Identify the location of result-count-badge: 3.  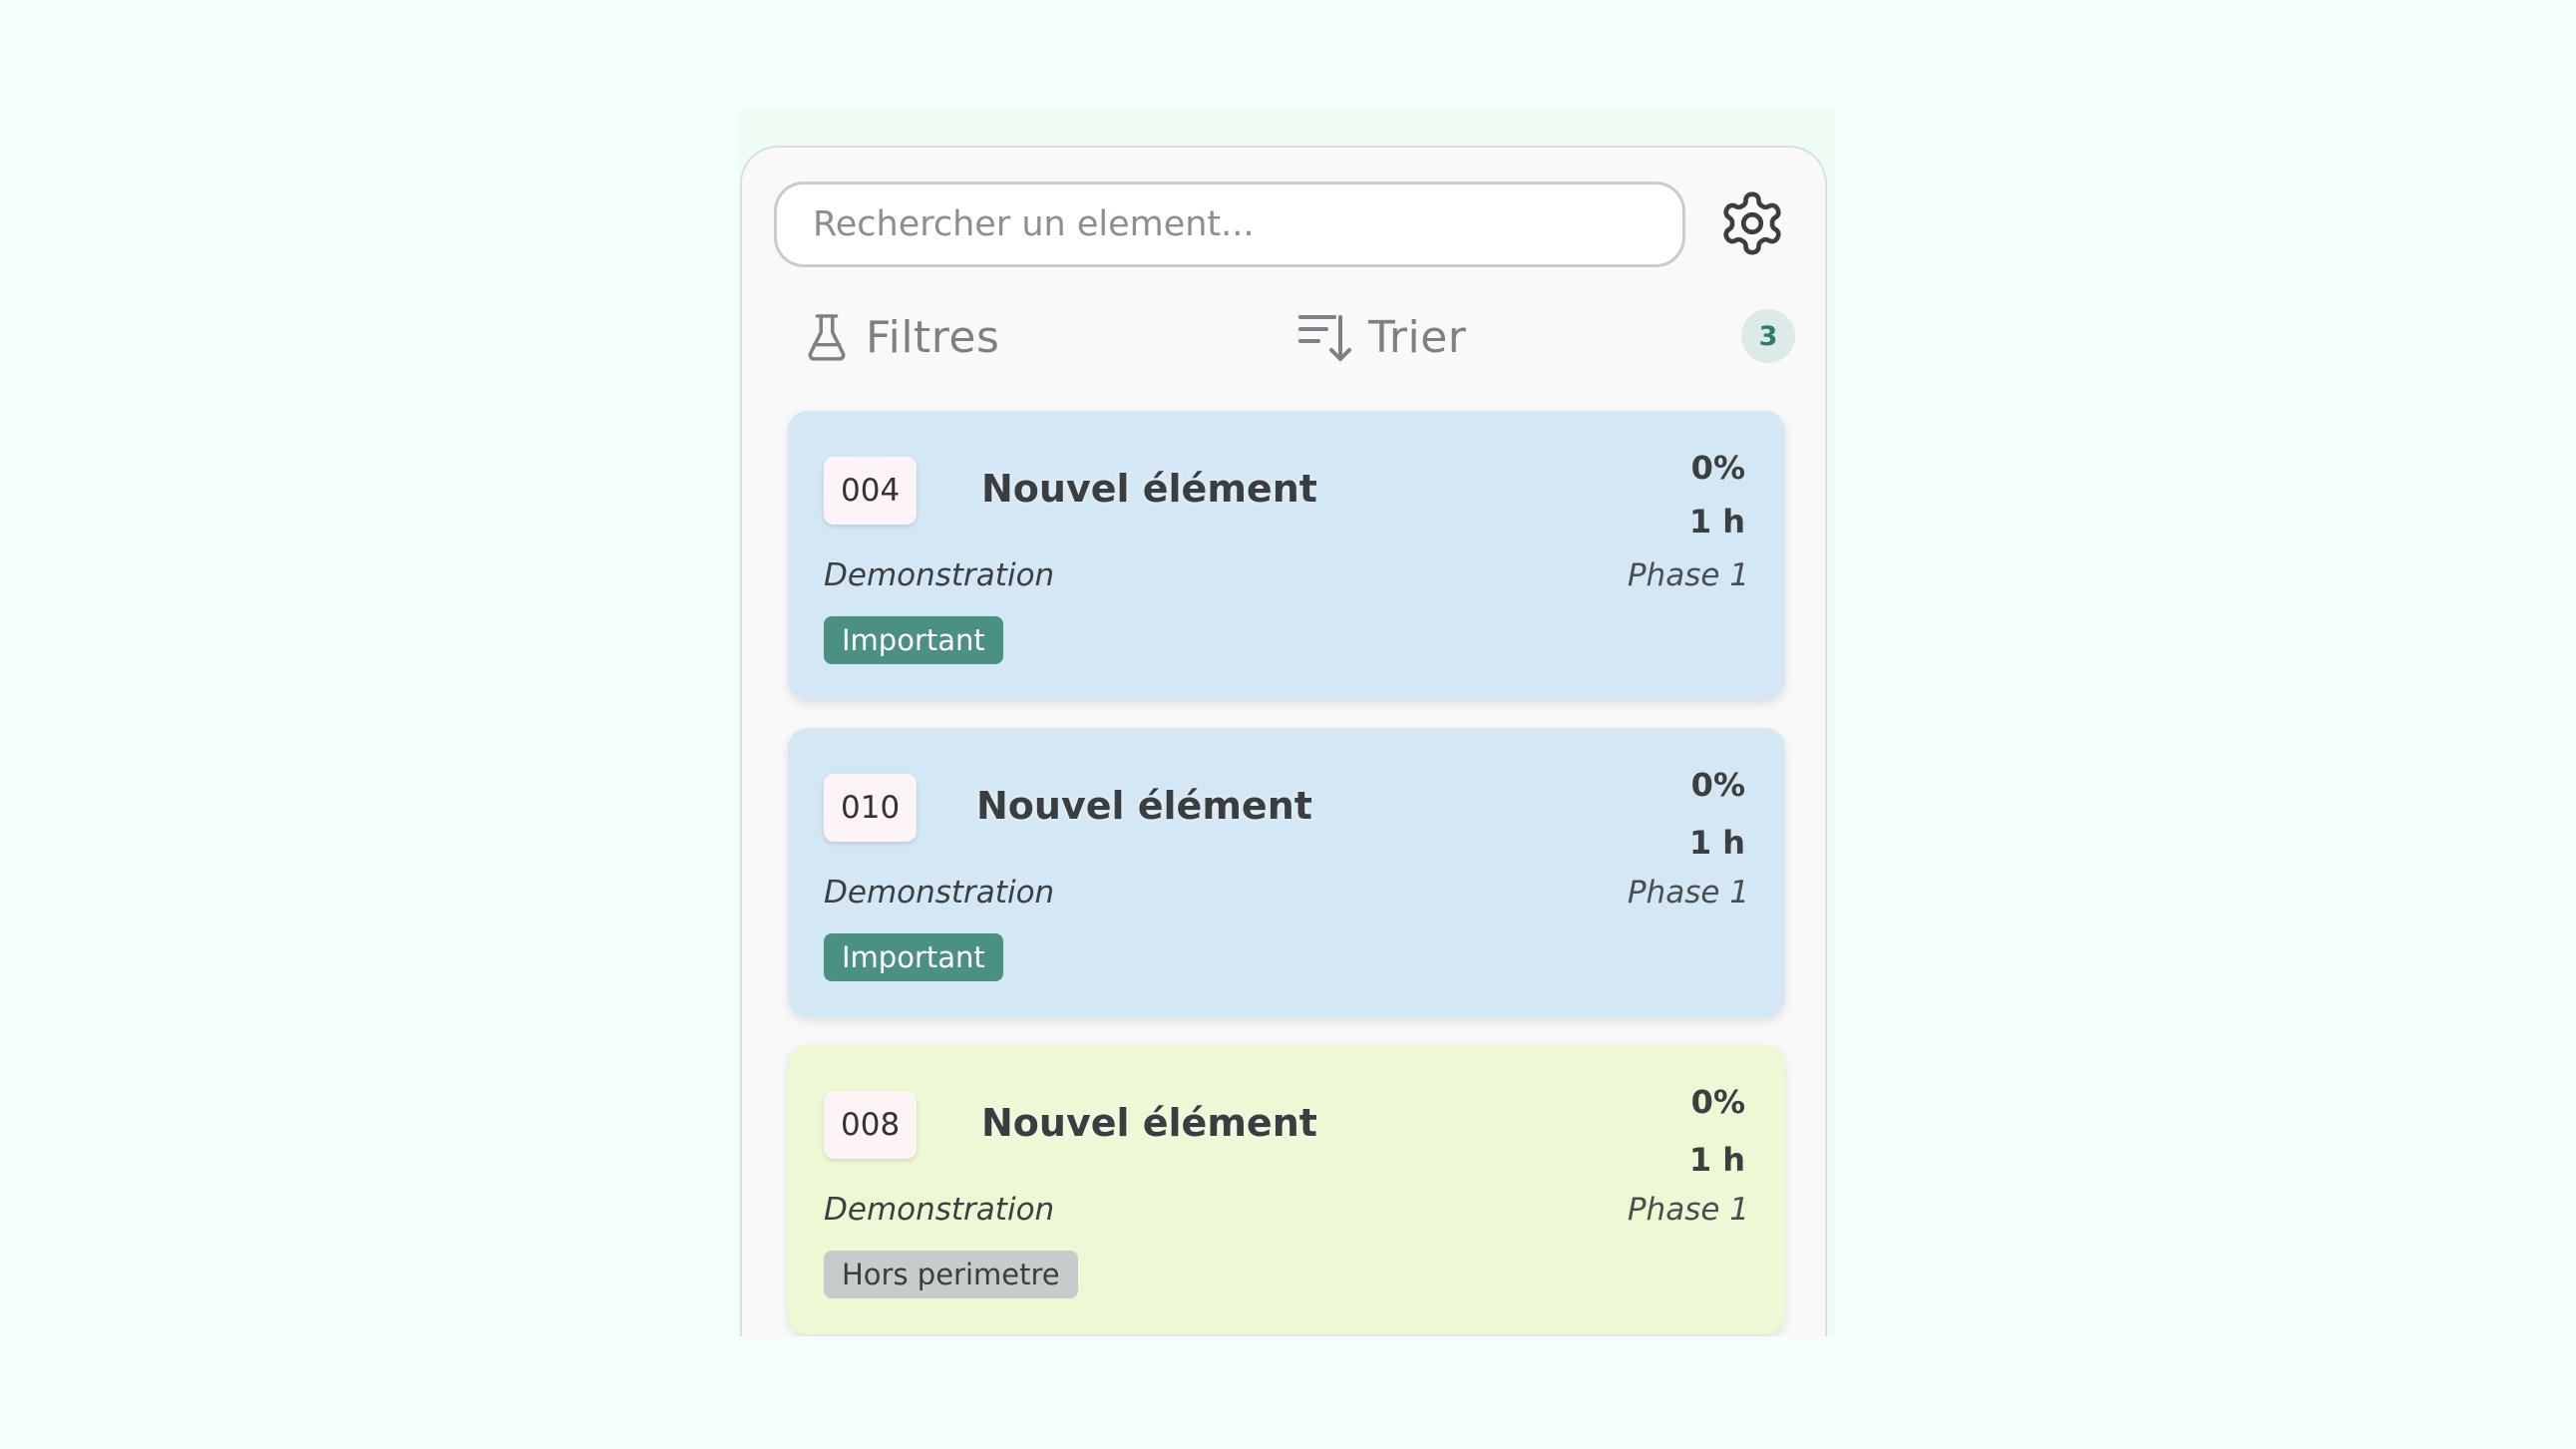
(1768, 336).